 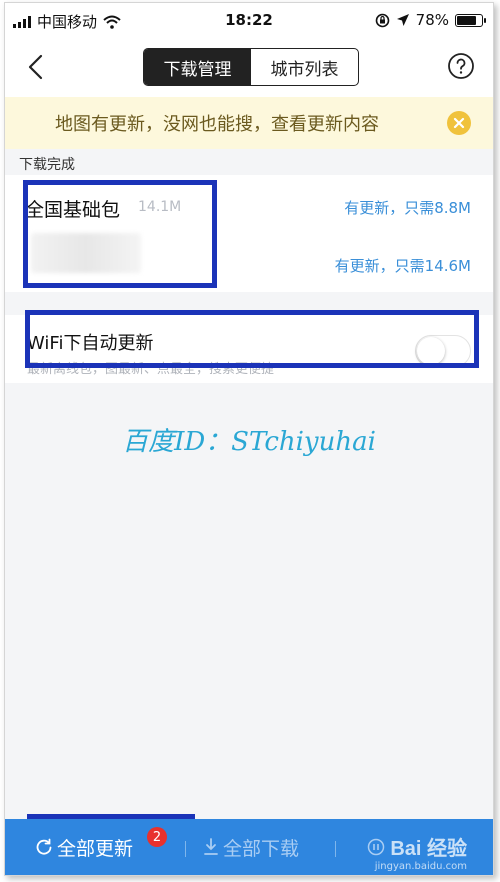 I want to click on package-name: 全国基础包, so click(x=73, y=210).